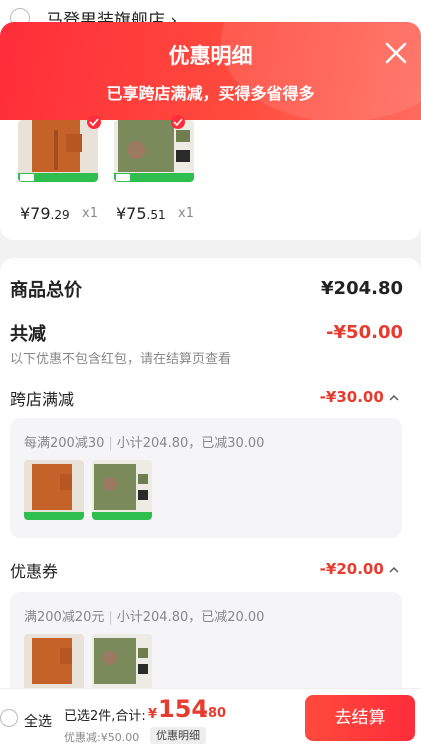  What do you see at coordinates (153, 714) in the screenshot?
I see `total-currency: ¥` at bounding box center [153, 714].